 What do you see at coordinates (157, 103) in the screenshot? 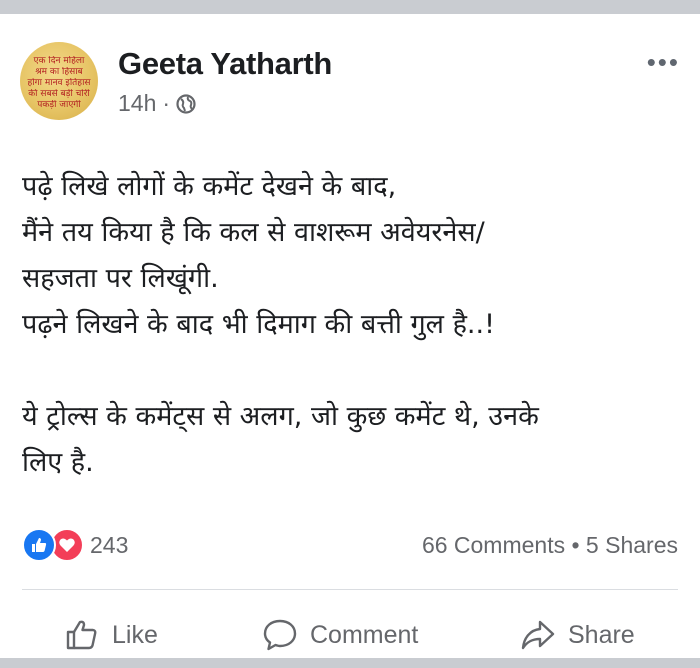
I see `post-meta: 14h ·` at bounding box center [157, 103].